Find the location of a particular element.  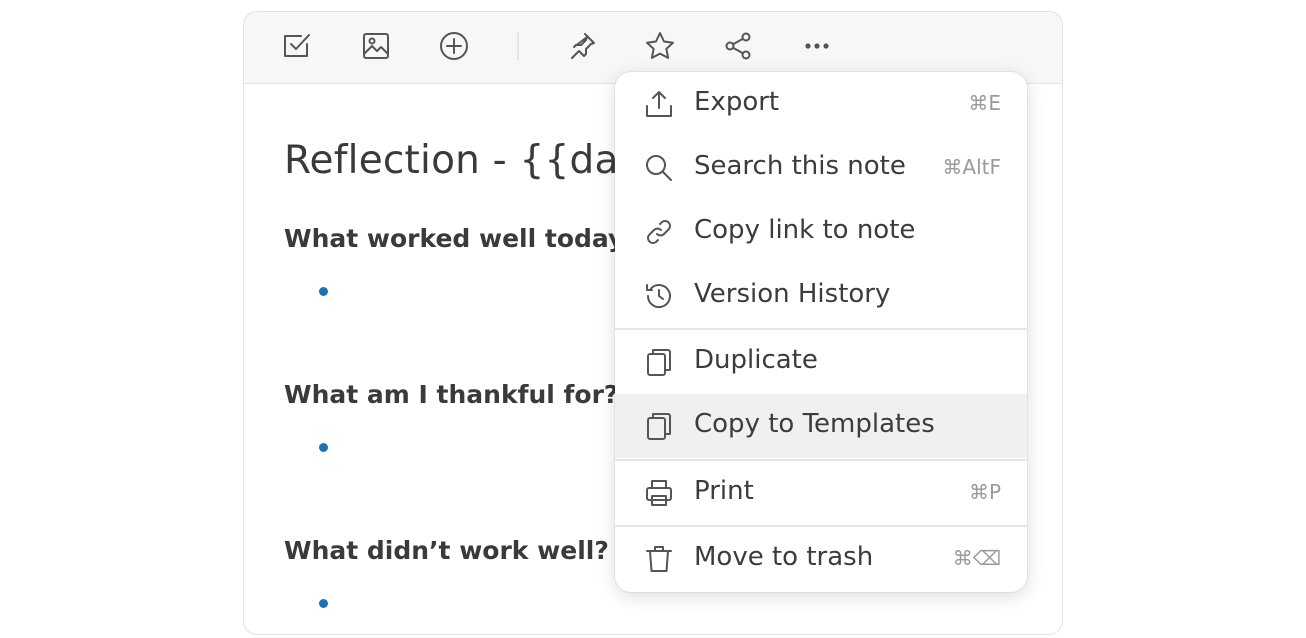

checkbox-button is located at coordinates (297, 46).